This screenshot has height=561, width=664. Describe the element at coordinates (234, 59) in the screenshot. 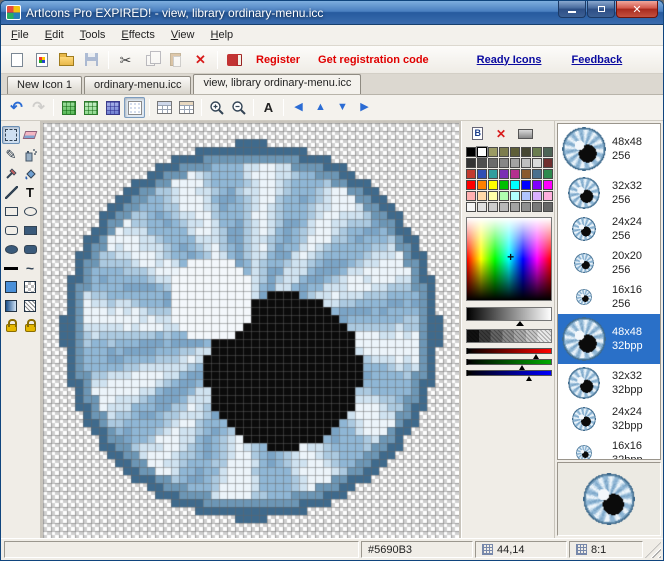

I see `registration-book-button` at that location.